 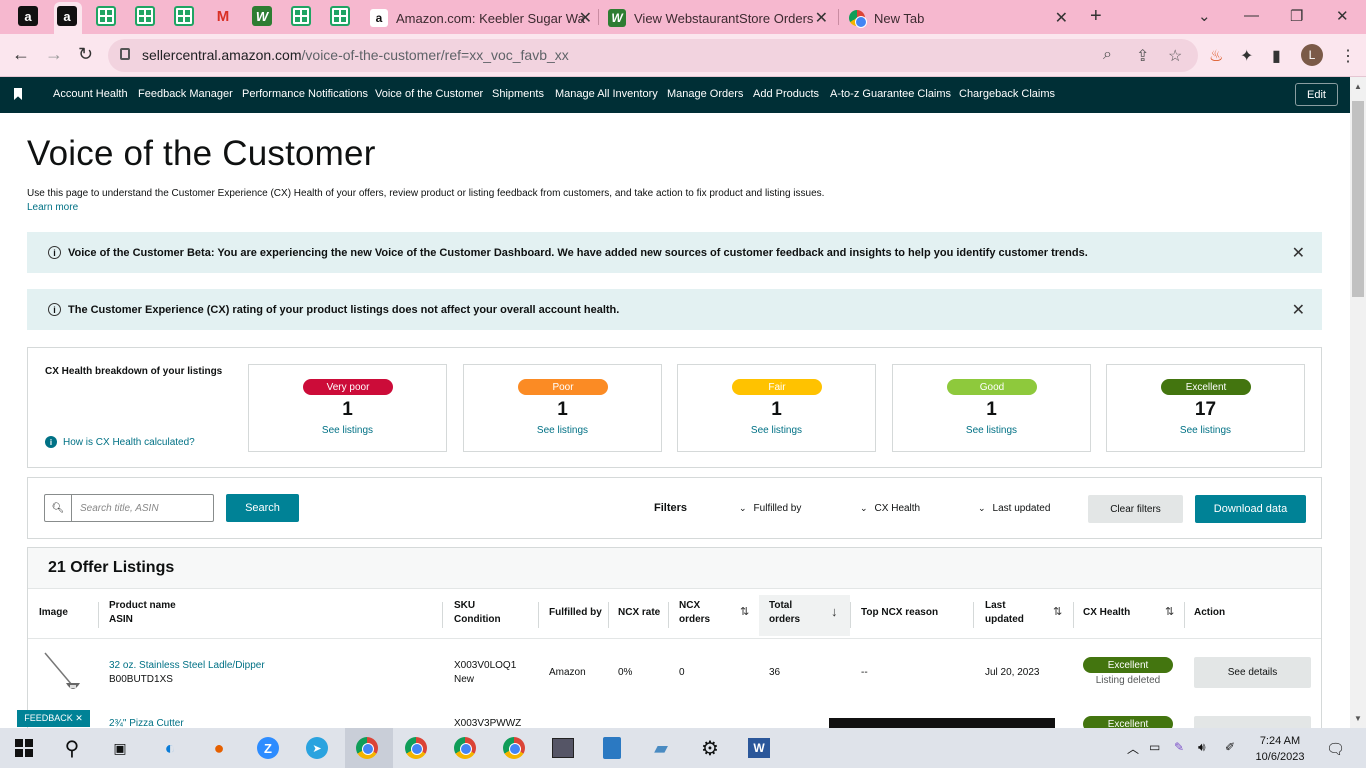 What do you see at coordinates (481, 18) in the screenshot?
I see `tab-amazon-keebler: a Amazon.com: Keebler Sugar Wa` at bounding box center [481, 18].